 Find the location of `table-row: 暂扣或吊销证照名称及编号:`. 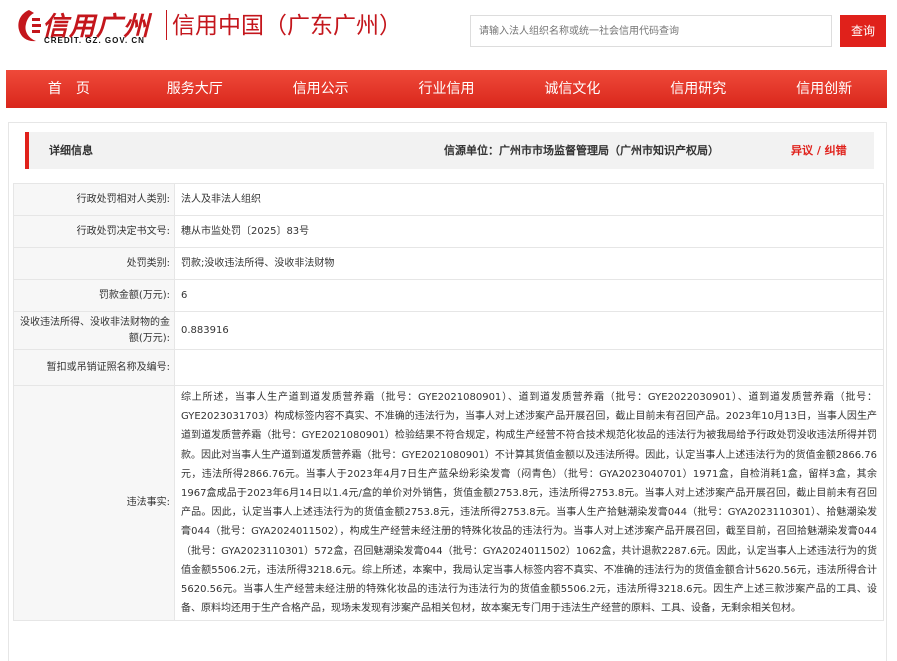

table-row: 暂扣或吊销证照名称及编号: is located at coordinates (448, 367).